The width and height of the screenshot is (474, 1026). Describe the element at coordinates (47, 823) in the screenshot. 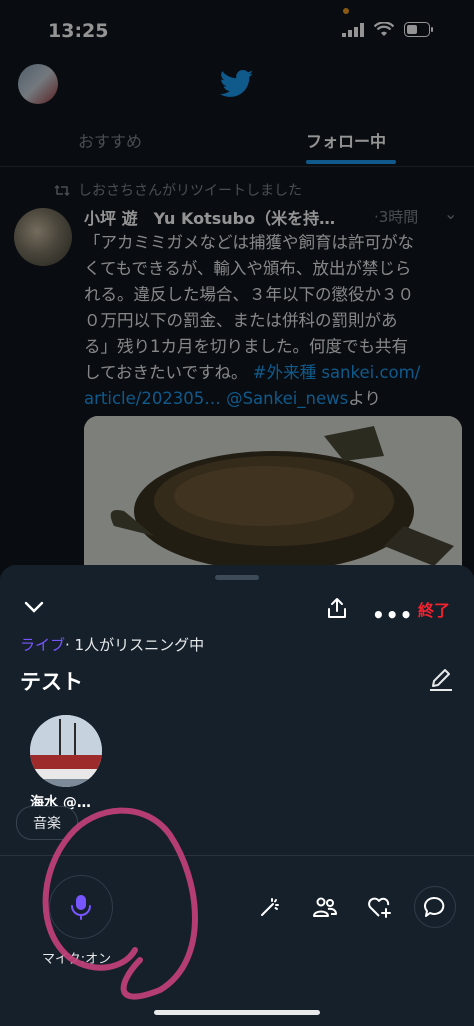

I see `topic-chip: 音楽` at that location.